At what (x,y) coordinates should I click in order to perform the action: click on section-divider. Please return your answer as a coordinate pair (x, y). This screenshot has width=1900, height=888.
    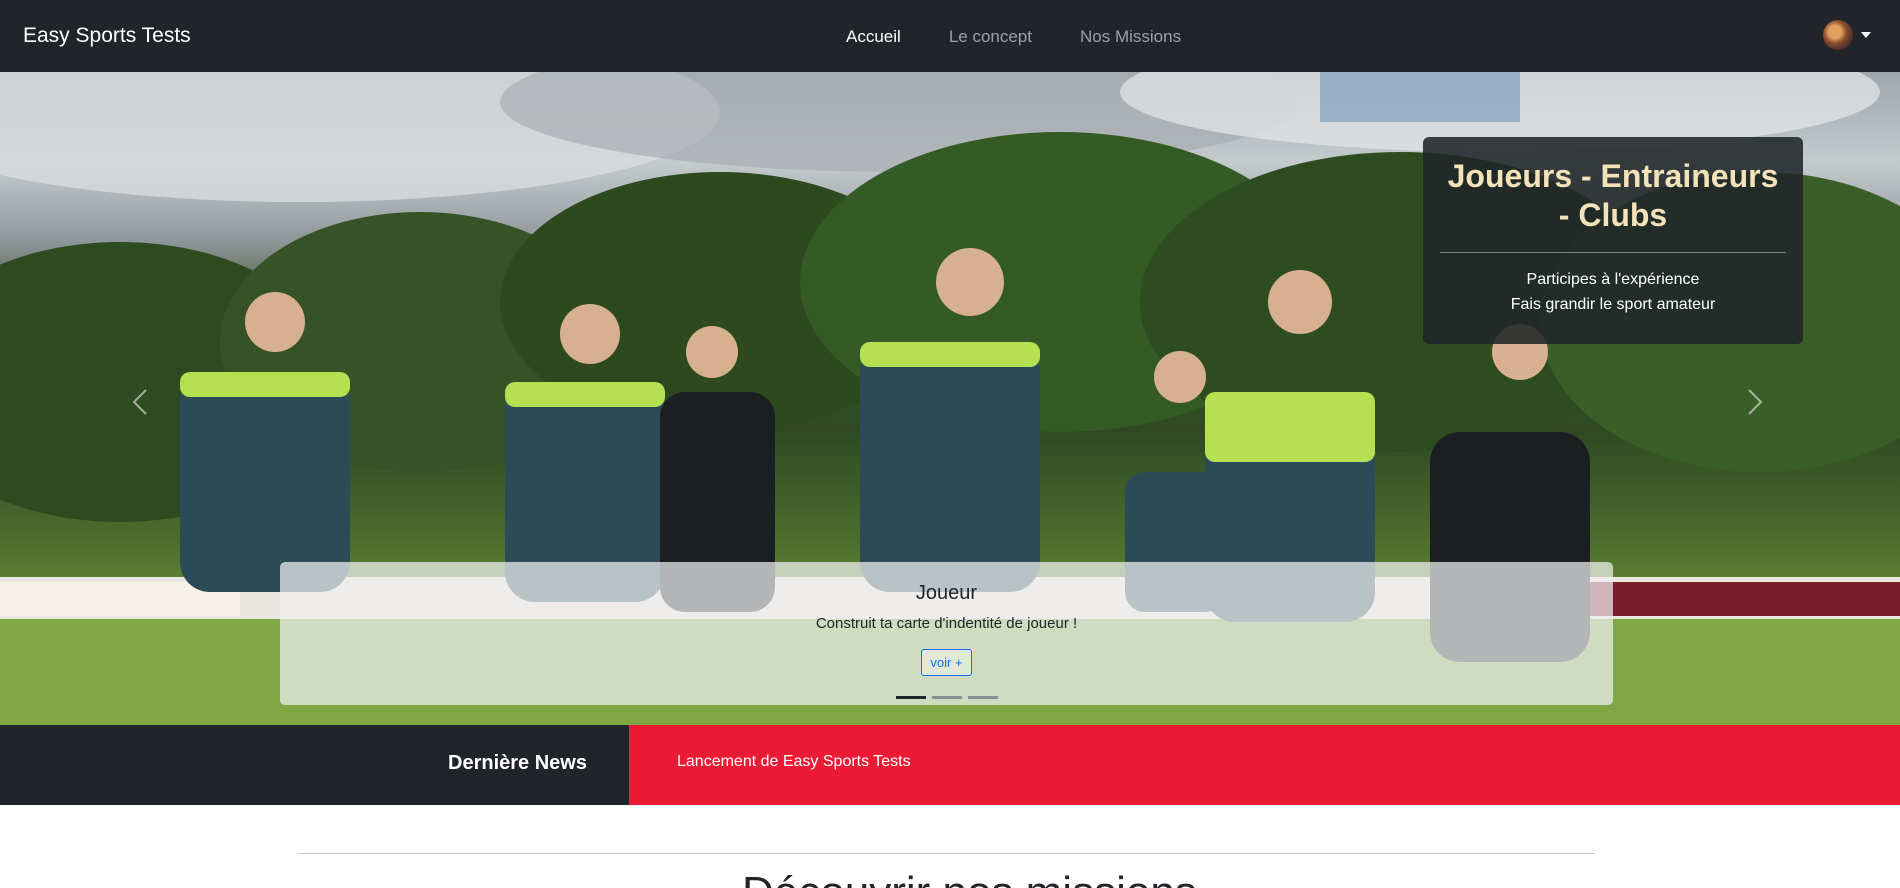
    Looking at the image, I should click on (946, 853).